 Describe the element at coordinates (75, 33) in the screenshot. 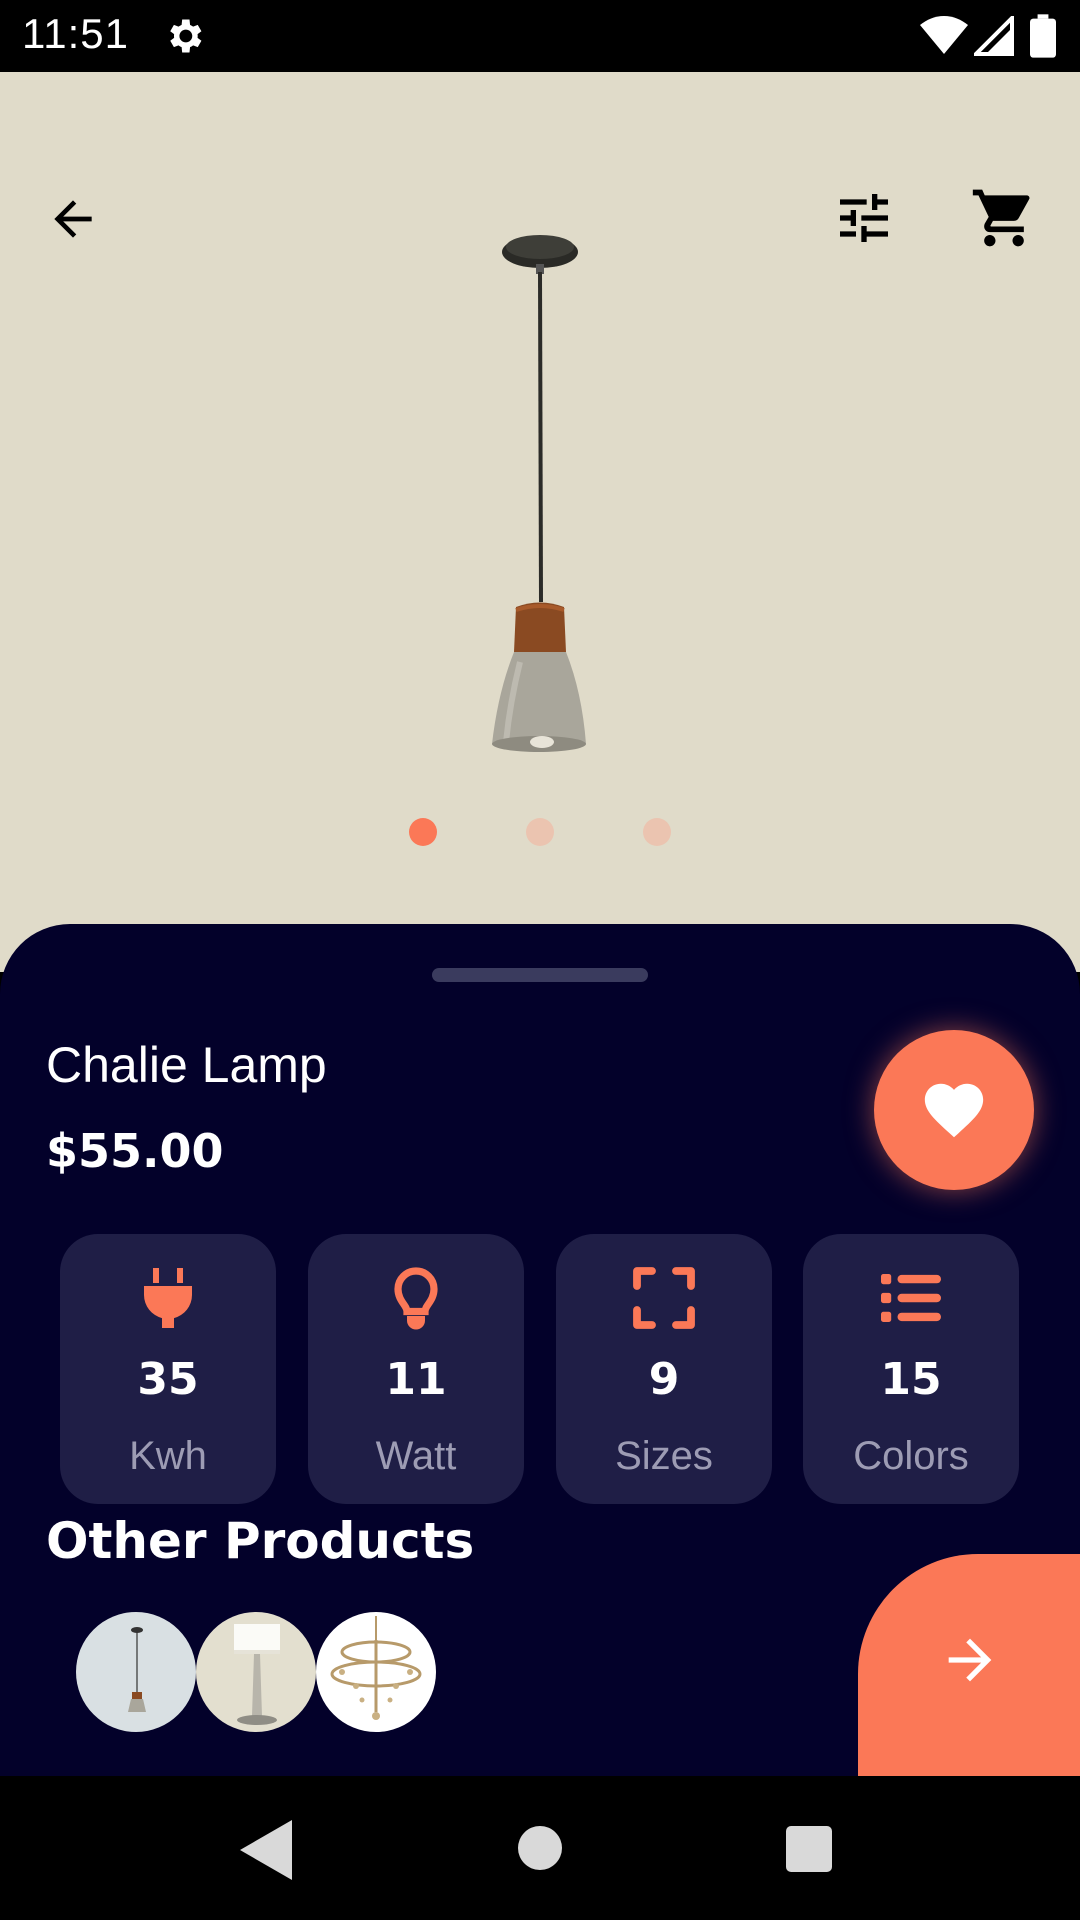

I see `status-time: 11:51` at that location.